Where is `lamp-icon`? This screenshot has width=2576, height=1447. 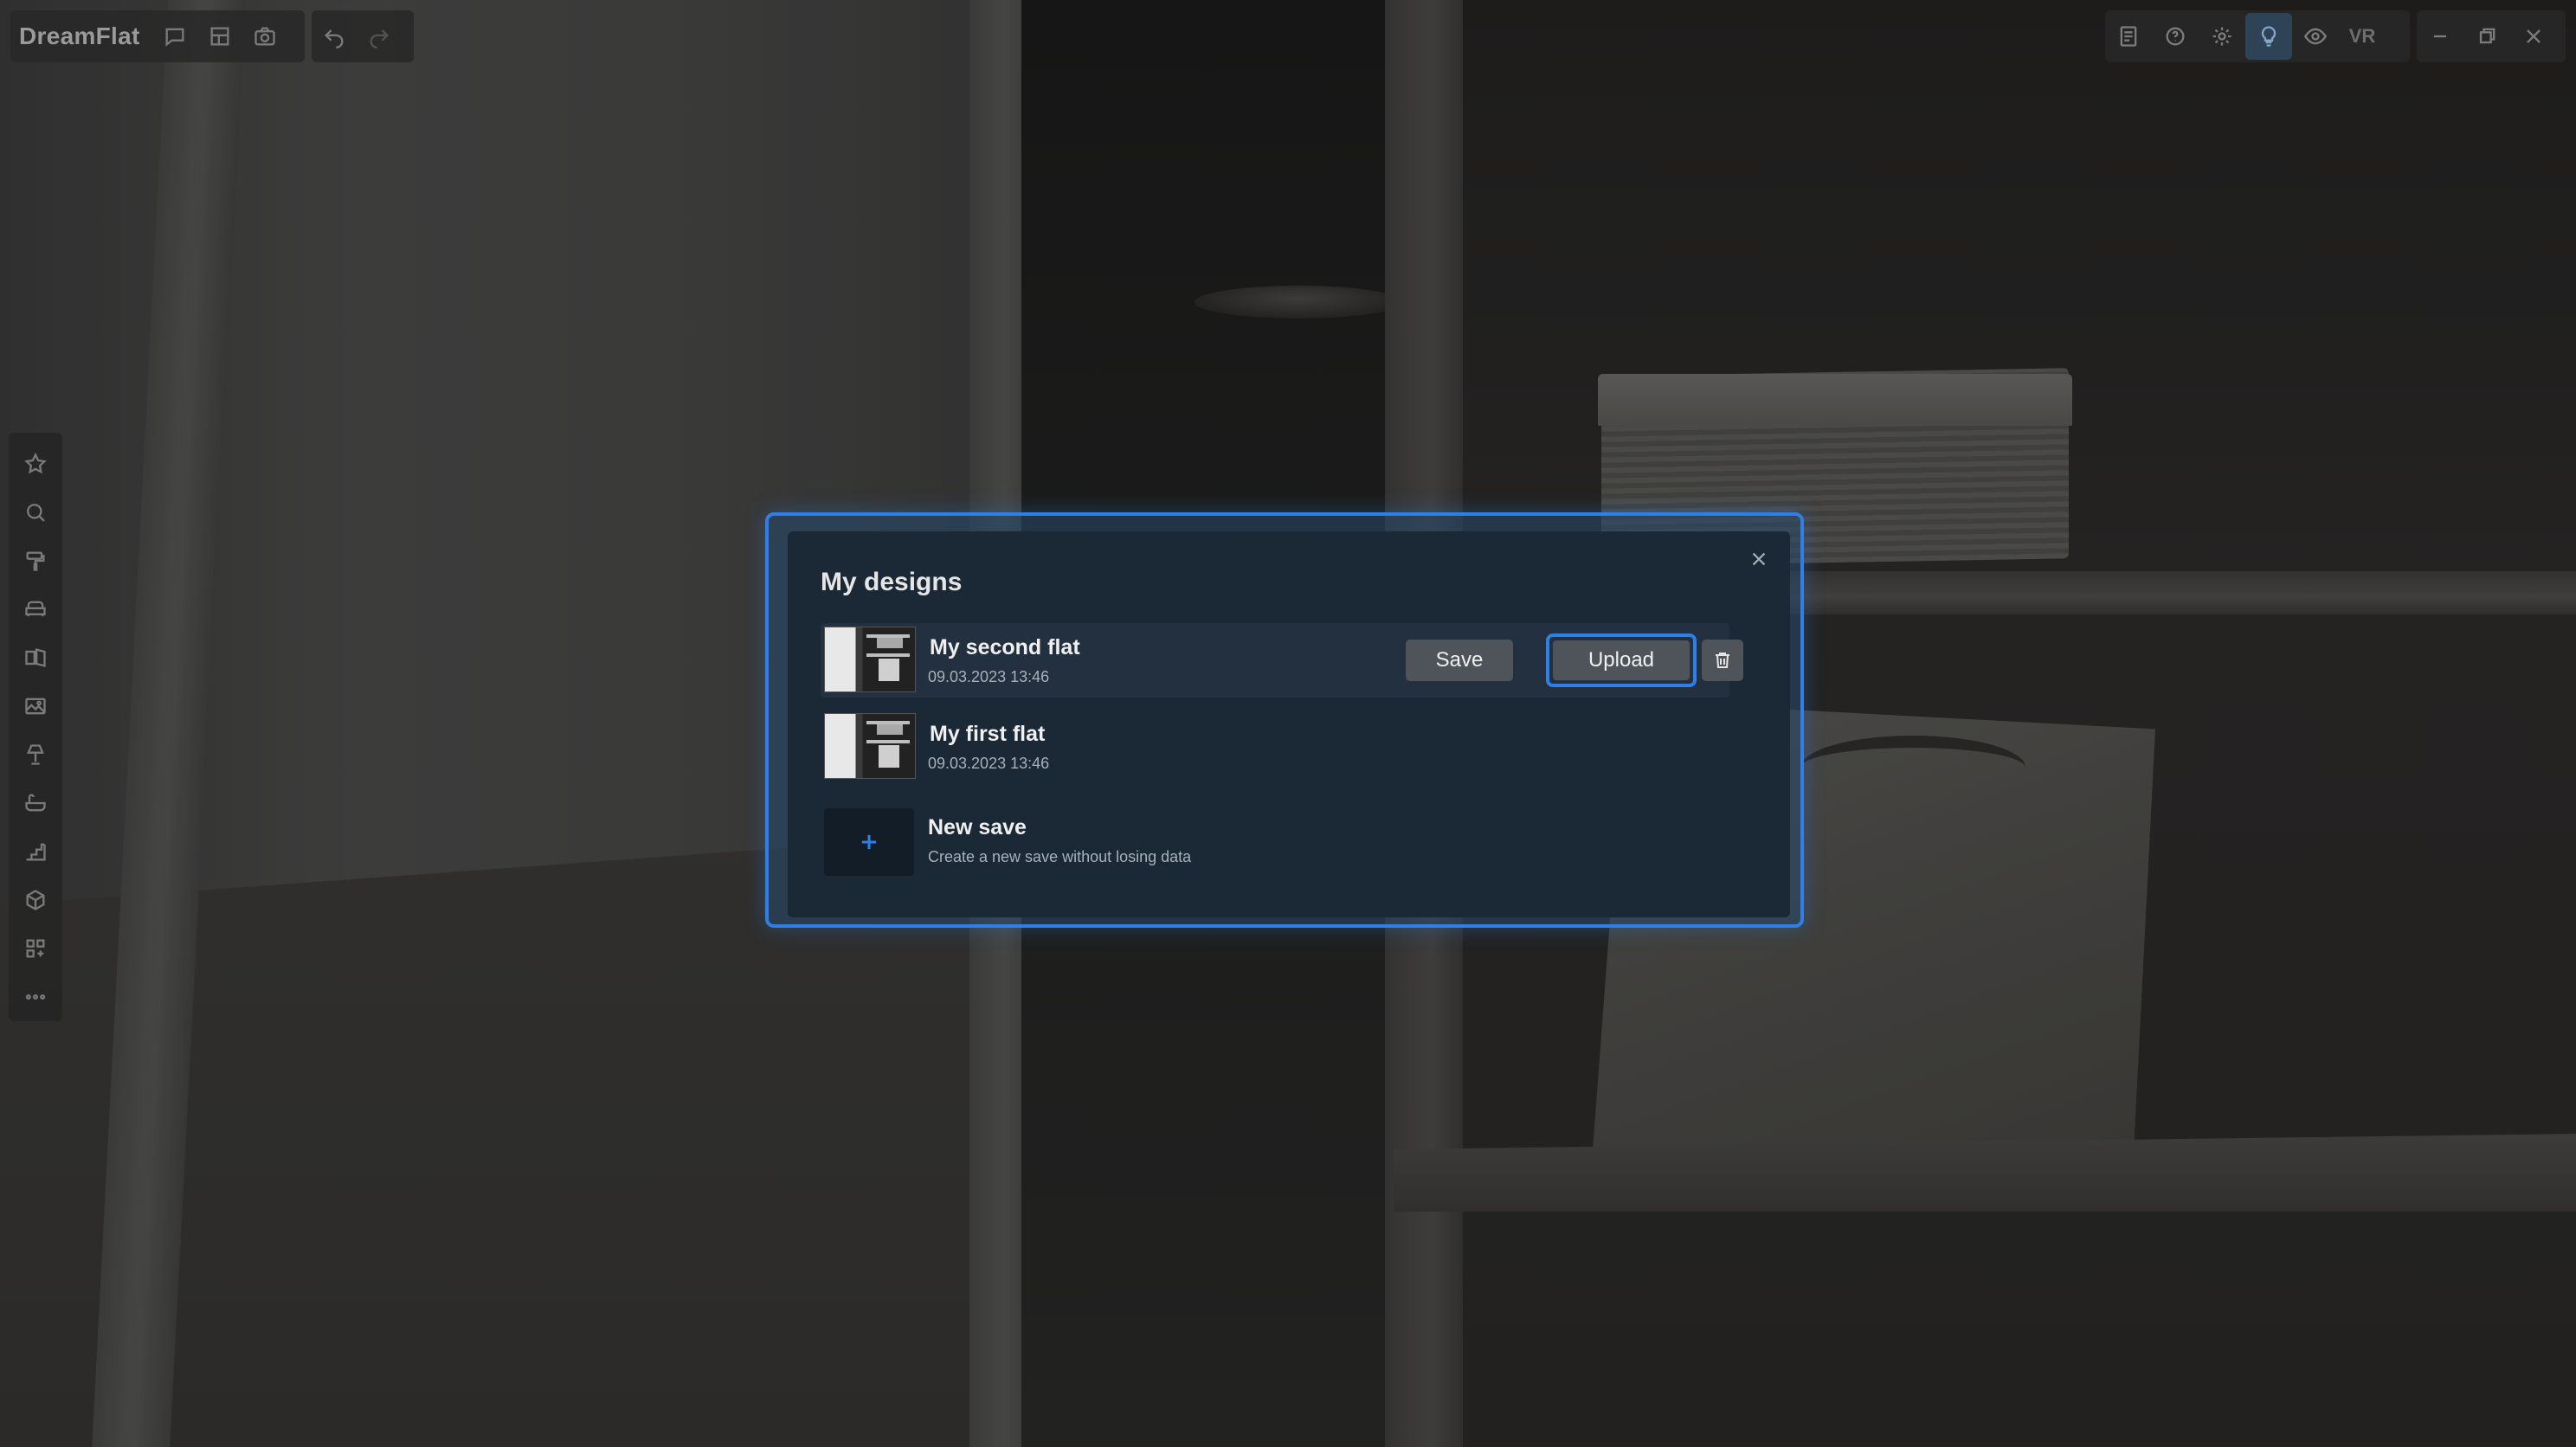
lamp-icon is located at coordinates (35, 754).